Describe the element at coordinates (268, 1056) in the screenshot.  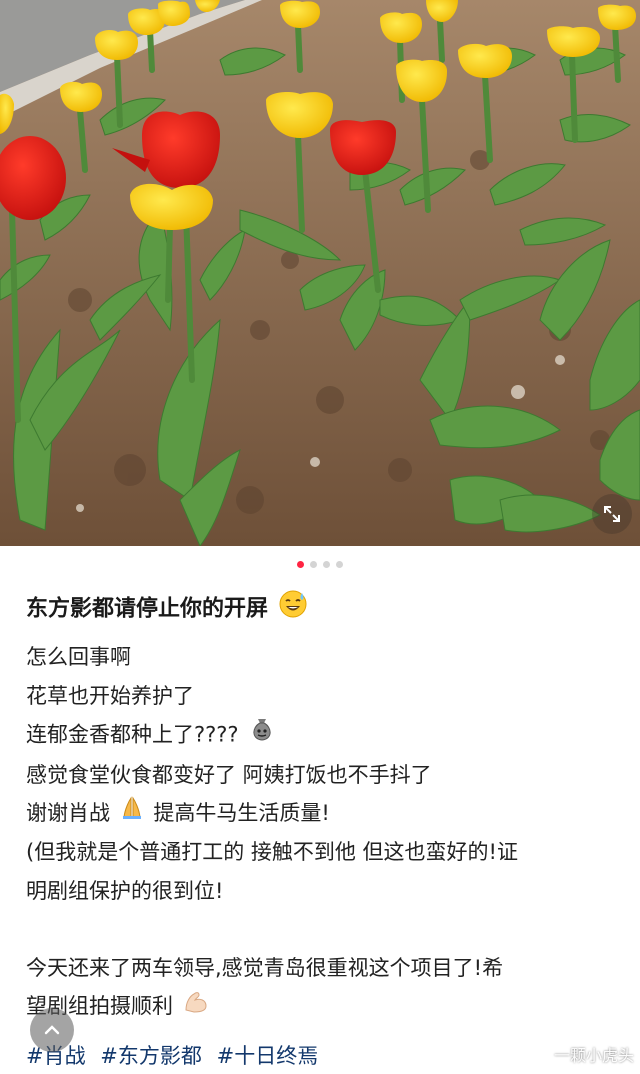
I see `hashtag-link: #十日终焉` at that location.